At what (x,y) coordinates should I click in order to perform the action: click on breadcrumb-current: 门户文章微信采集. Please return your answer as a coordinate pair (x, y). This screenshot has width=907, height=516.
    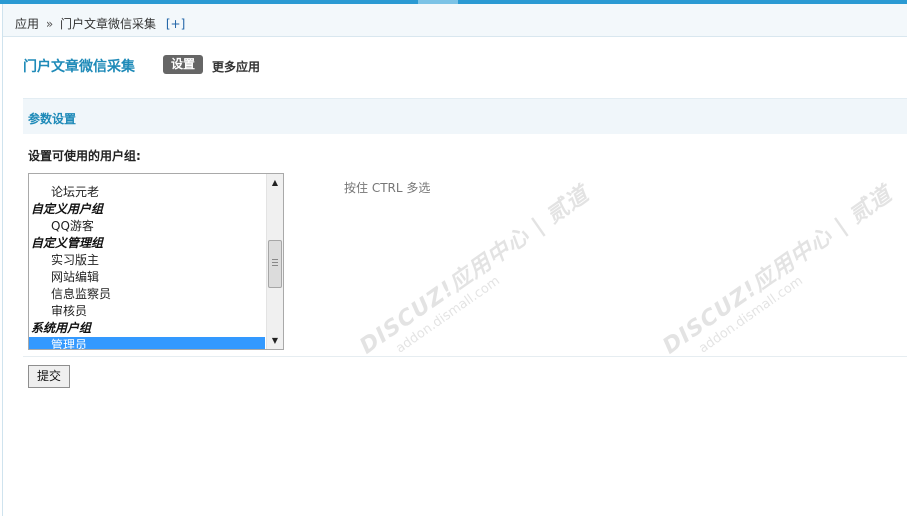
    Looking at the image, I should click on (108, 24).